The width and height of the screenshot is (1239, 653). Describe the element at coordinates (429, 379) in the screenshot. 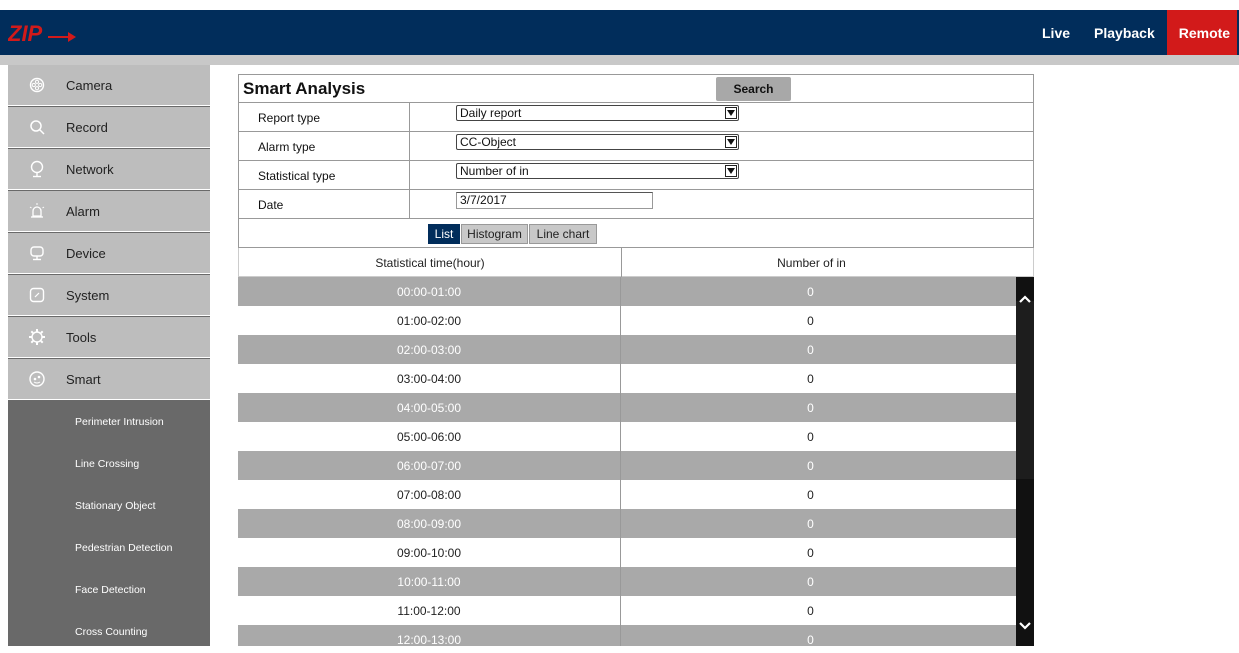

I see `cell-time: 03:00-04:00` at that location.